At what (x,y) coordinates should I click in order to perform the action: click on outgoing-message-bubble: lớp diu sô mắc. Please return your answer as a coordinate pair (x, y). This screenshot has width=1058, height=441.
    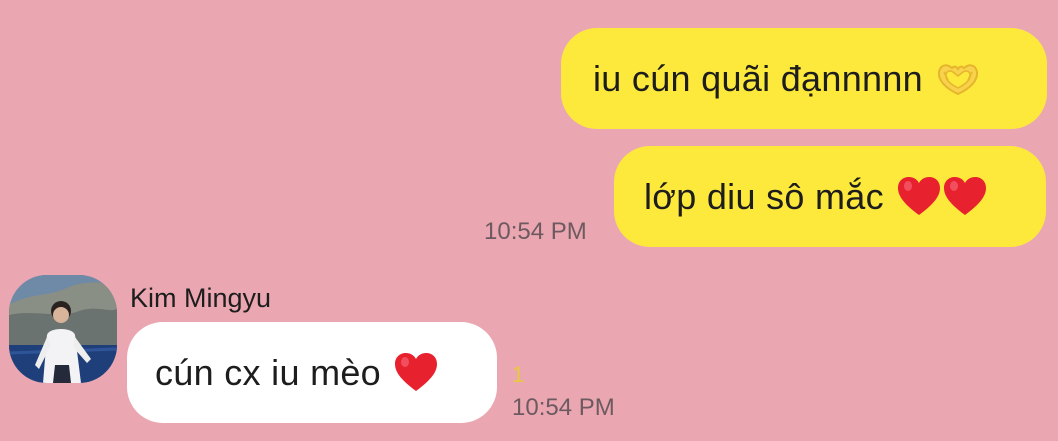
    Looking at the image, I should click on (830, 196).